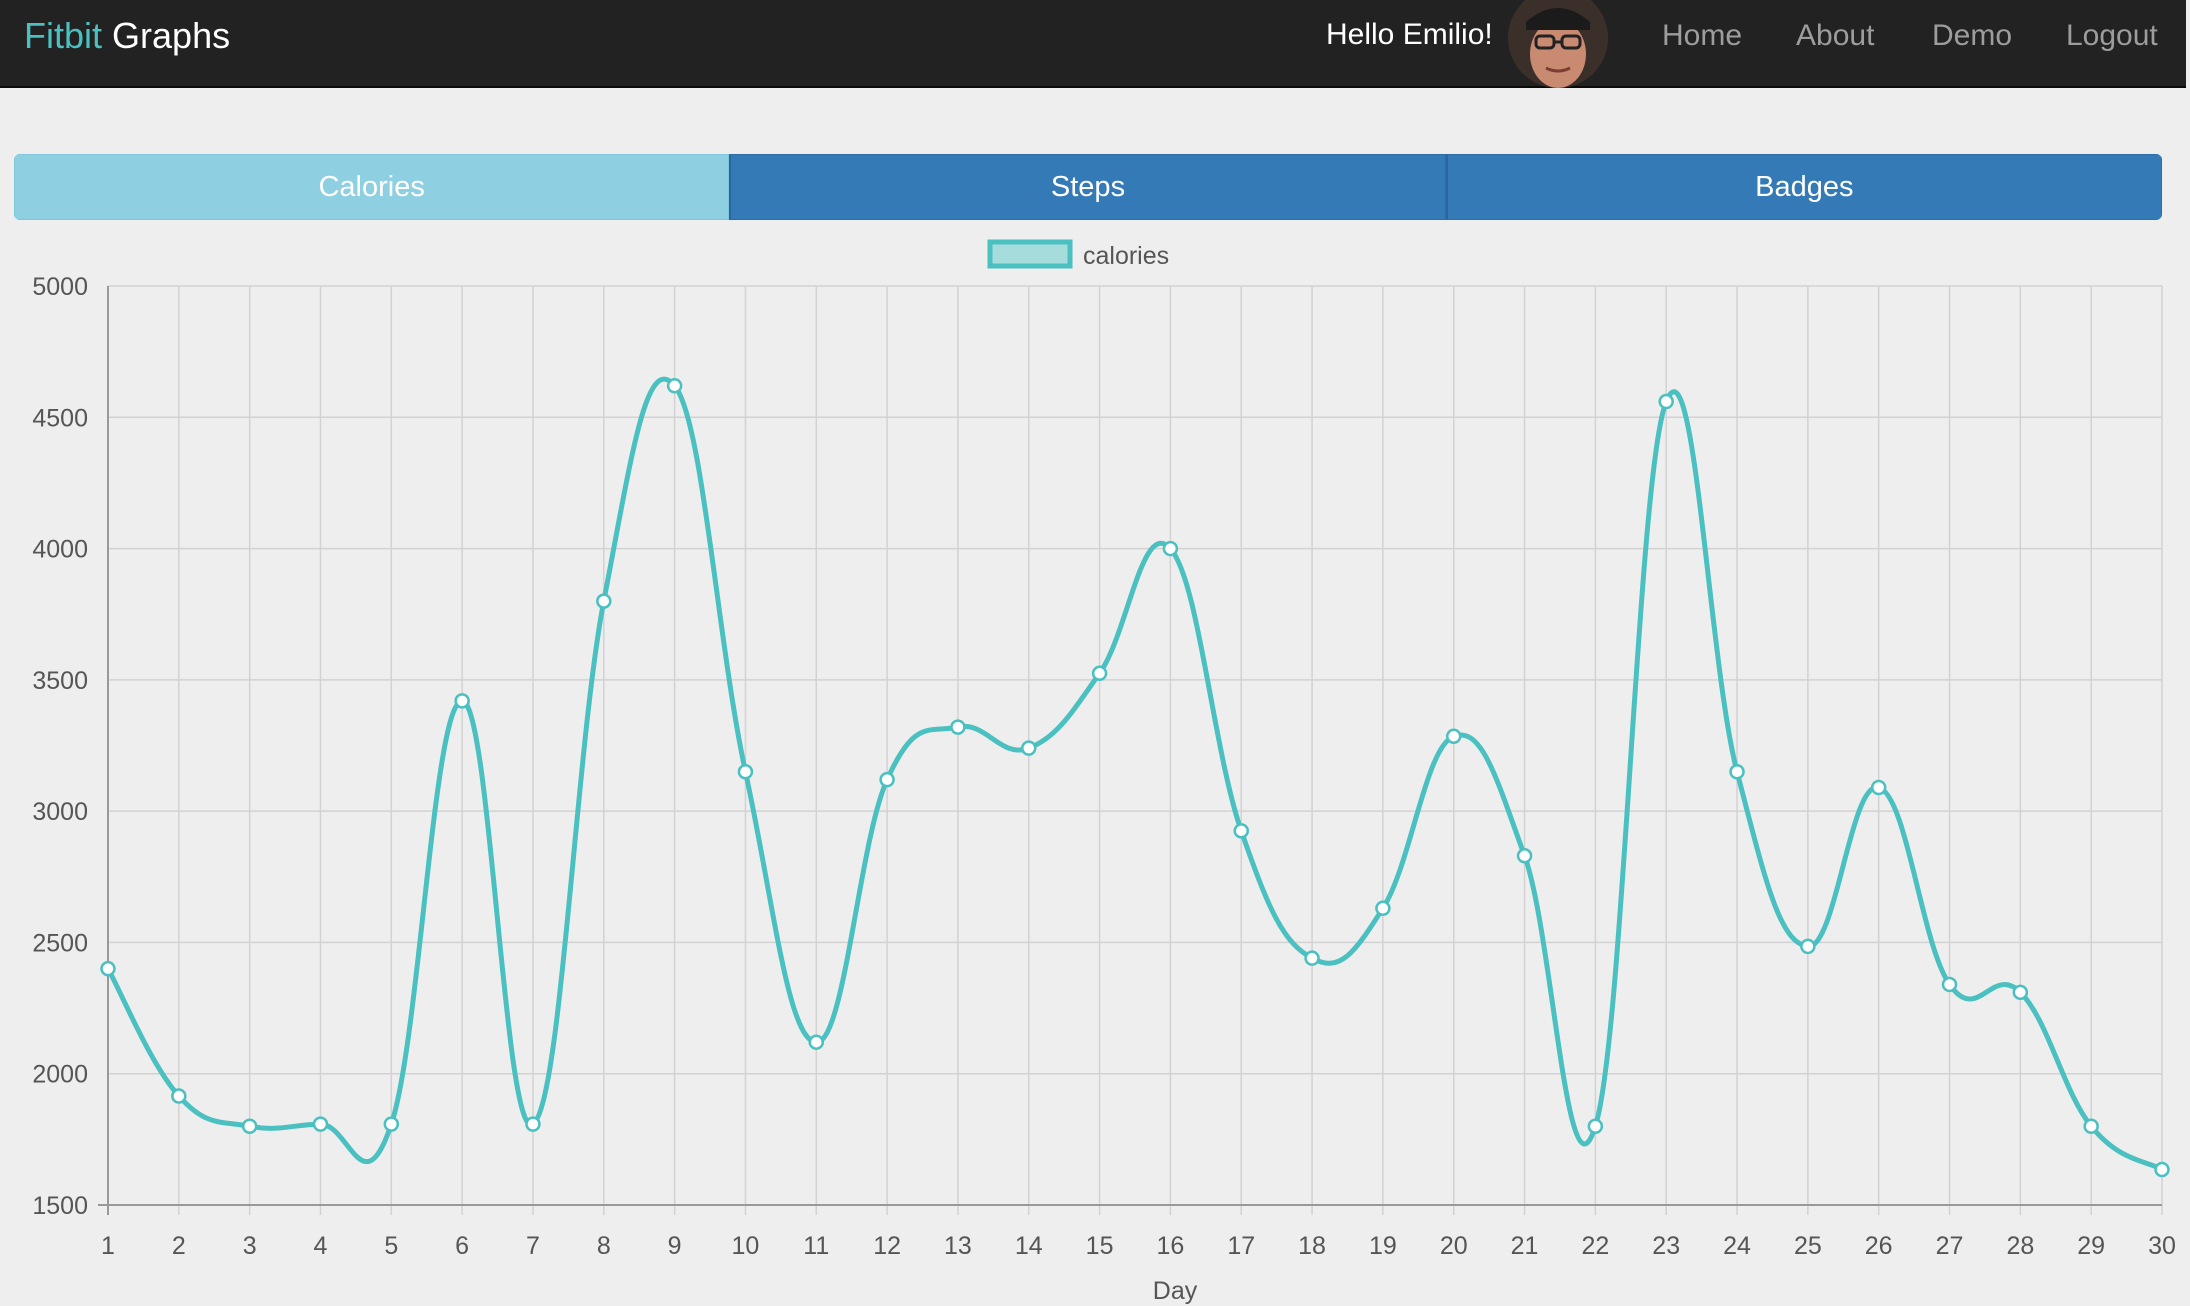 The image size is (2190, 1306). I want to click on y-tick-label: 3000, so click(60, 812).